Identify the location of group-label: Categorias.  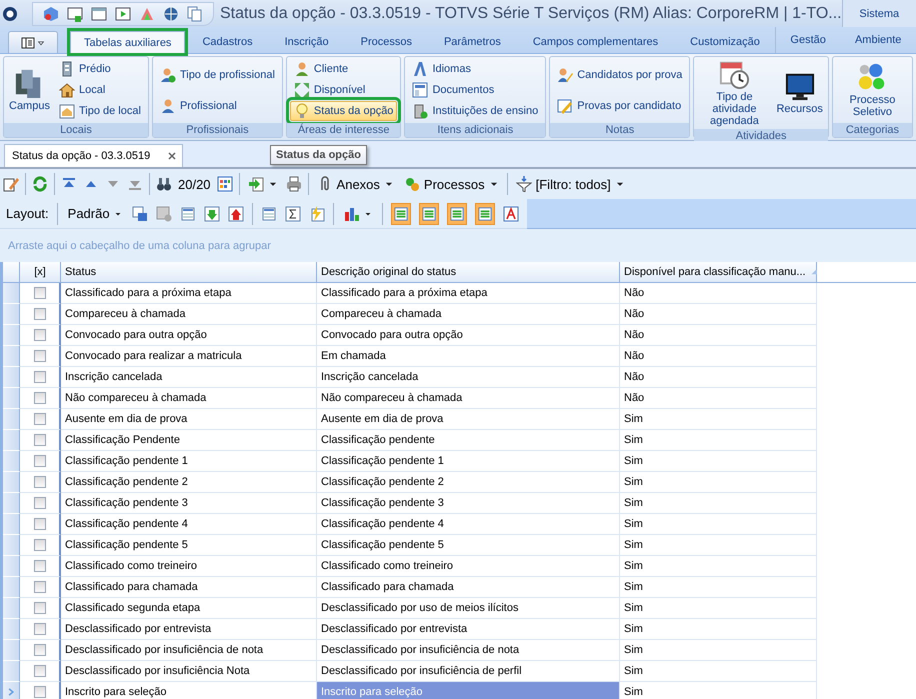
(872, 130).